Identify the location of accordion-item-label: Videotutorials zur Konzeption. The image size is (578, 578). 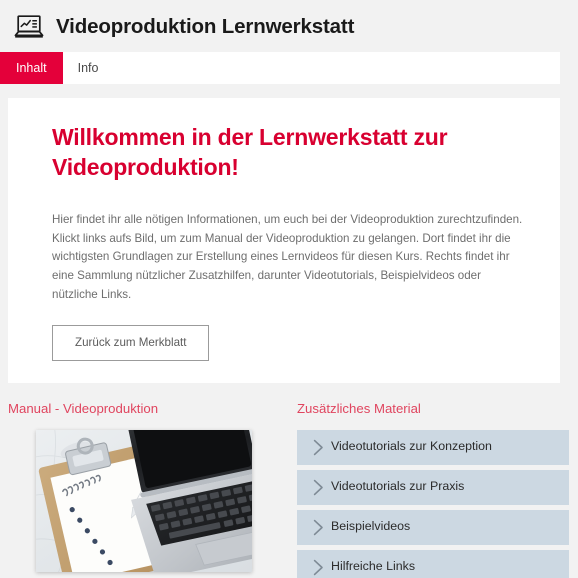
(411, 446).